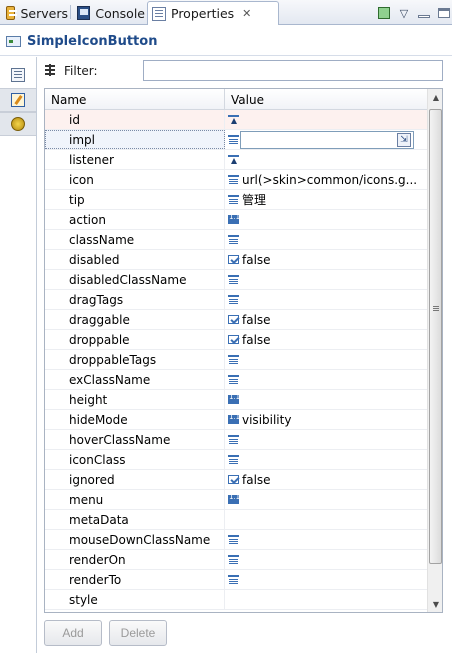  I want to click on view-tab-bar: Servers Console Properties ✕ ▽, so click(226, 12).